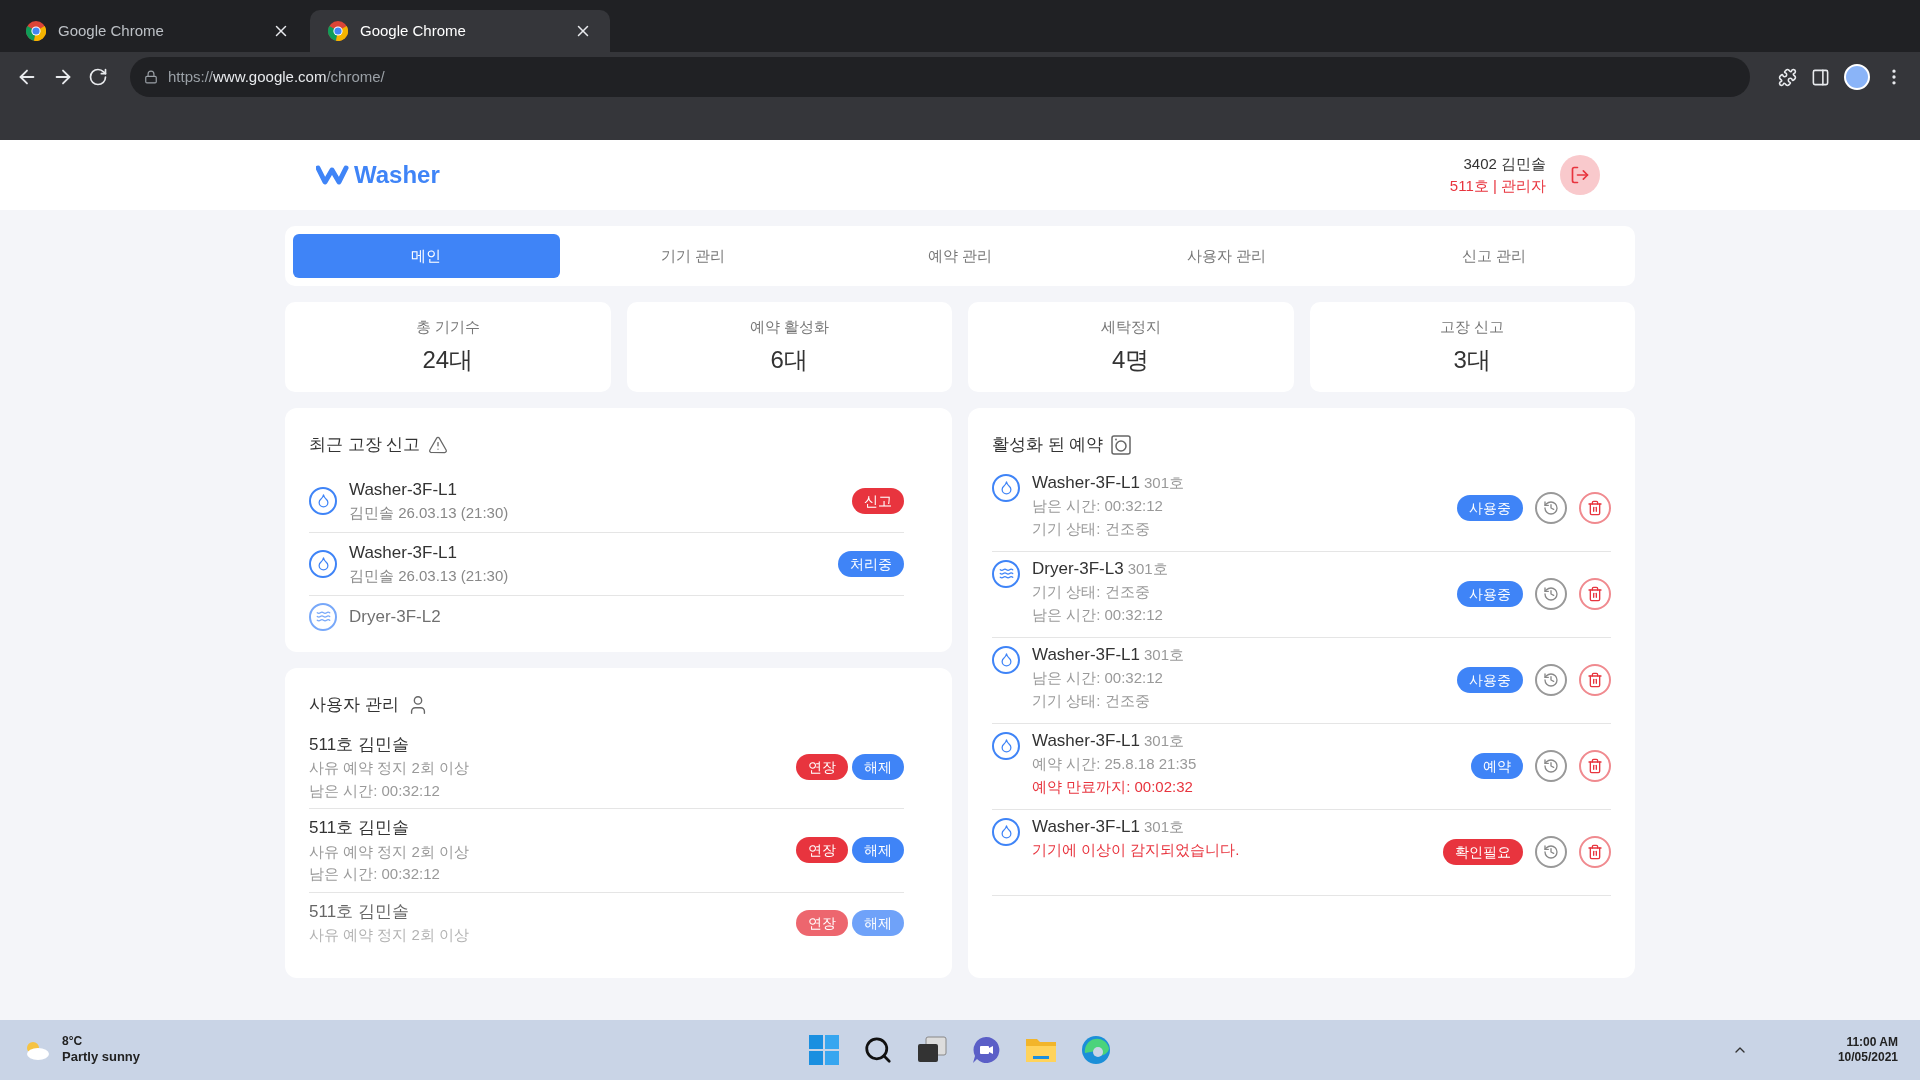  I want to click on url-text: https://www.google.com/chrome/, so click(276, 76).